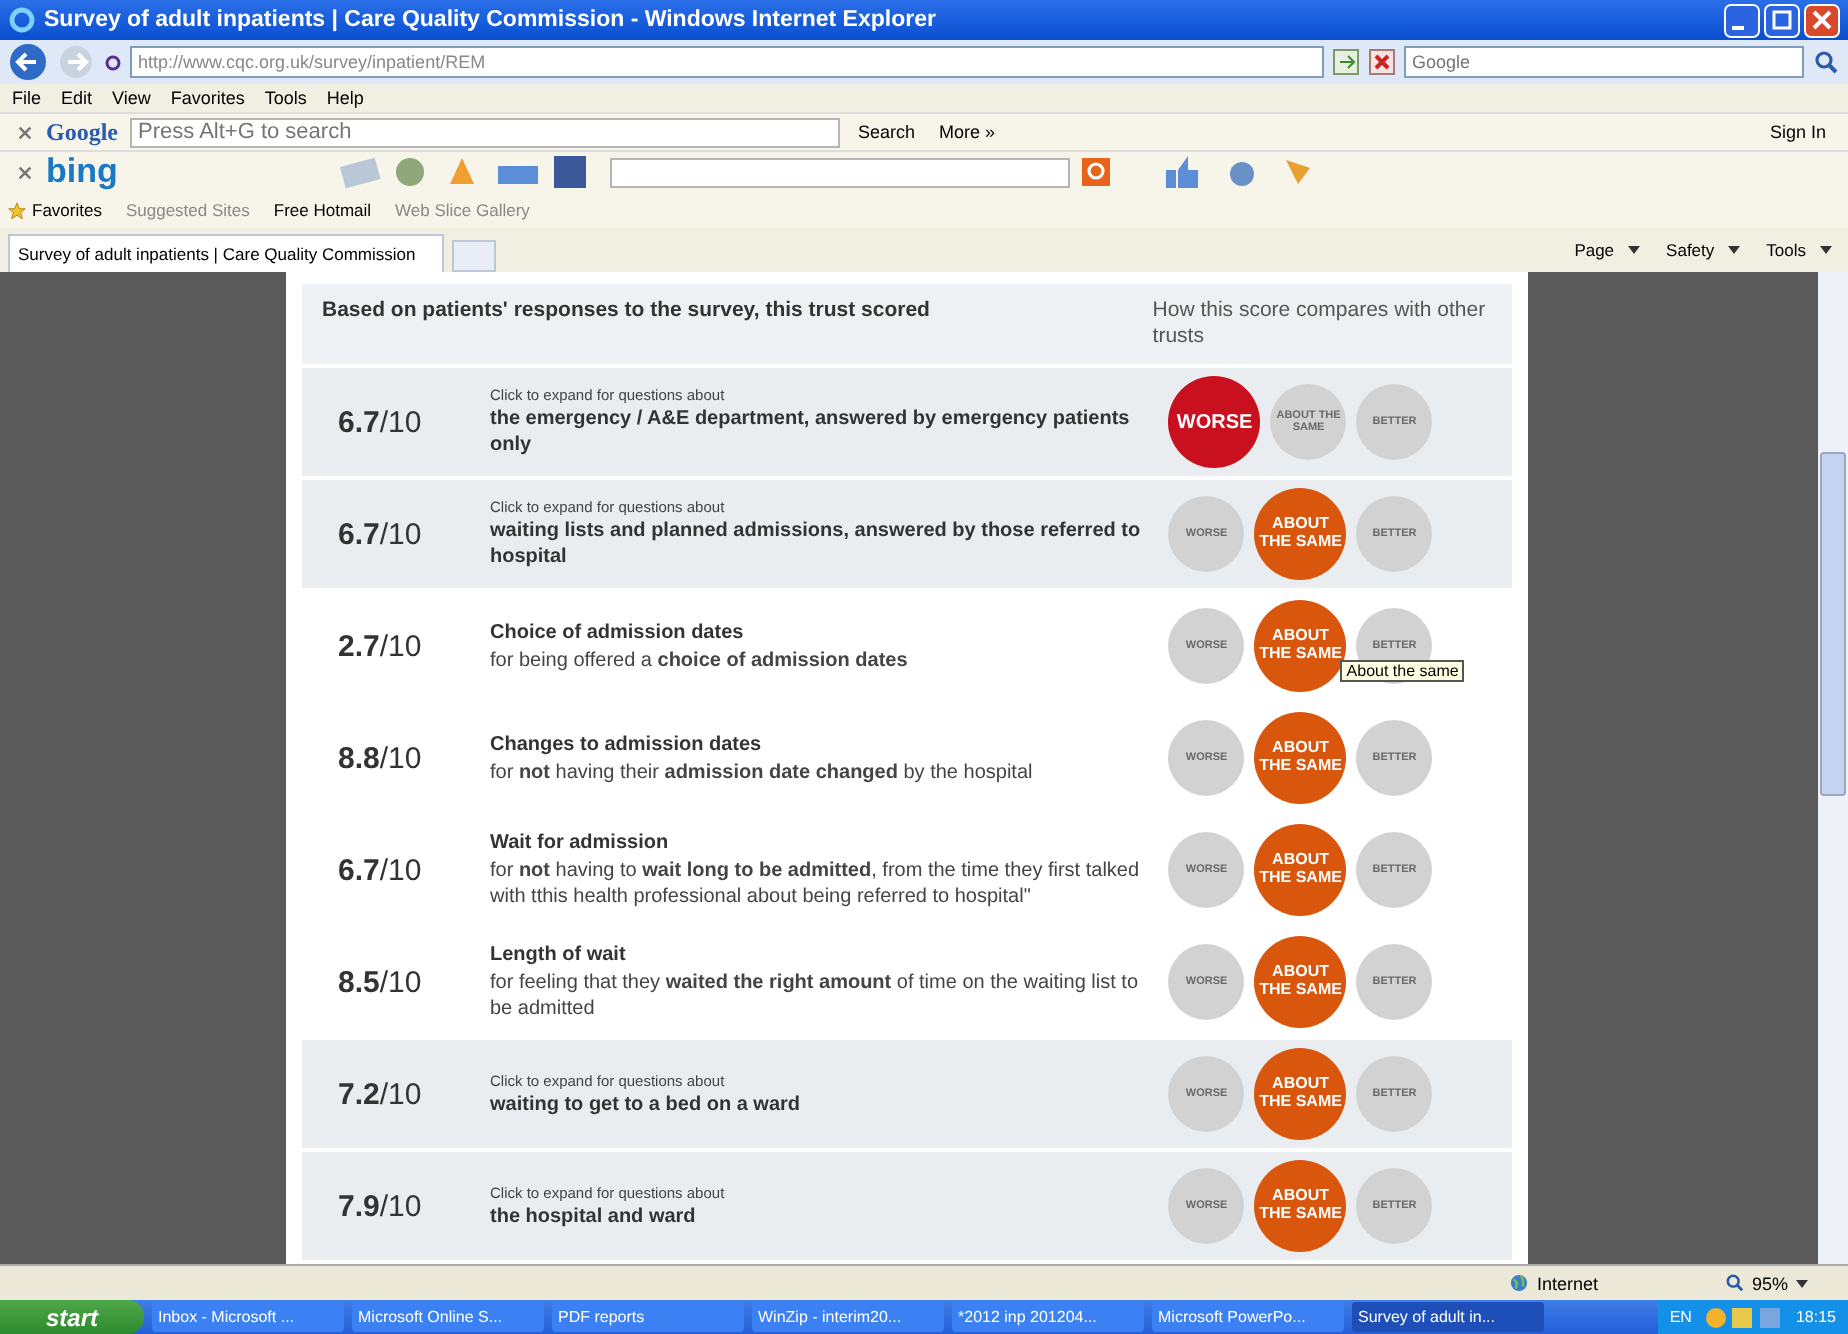  What do you see at coordinates (1567, 1283) in the screenshot?
I see `status-zone: Internet` at bounding box center [1567, 1283].